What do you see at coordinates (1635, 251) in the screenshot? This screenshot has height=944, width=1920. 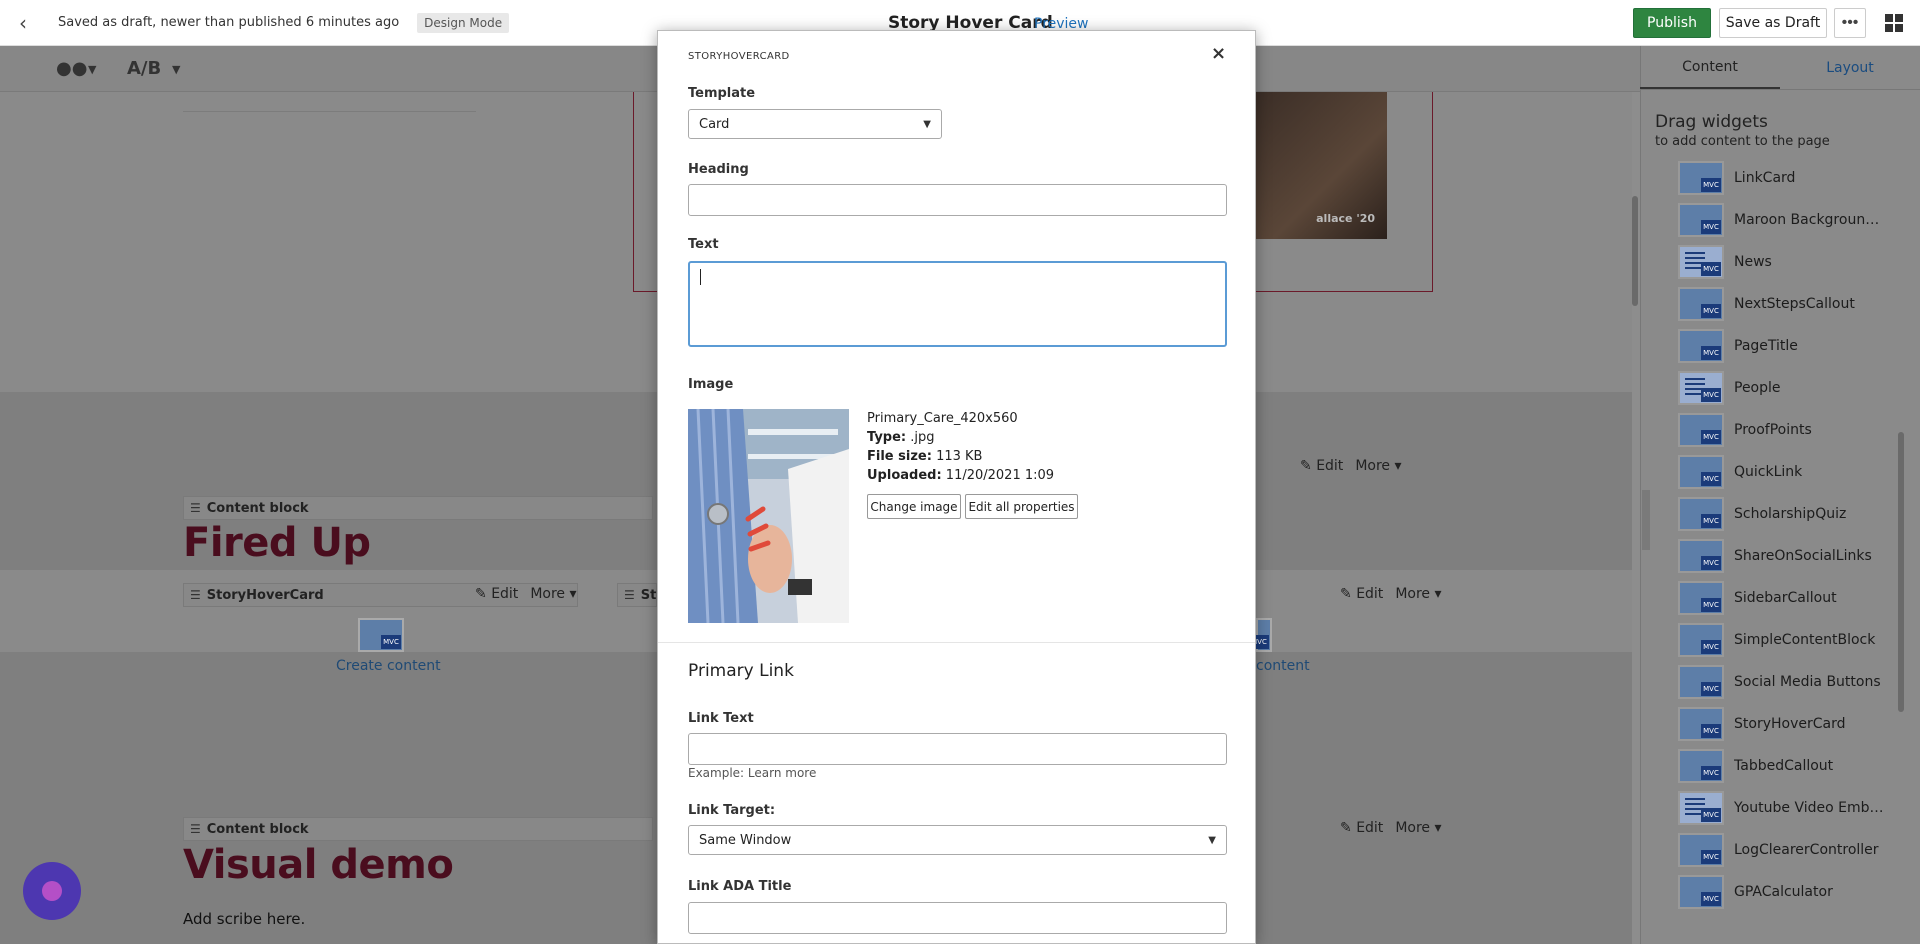 I see `canvas-scrollbar` at bounding box center [1635, 251].